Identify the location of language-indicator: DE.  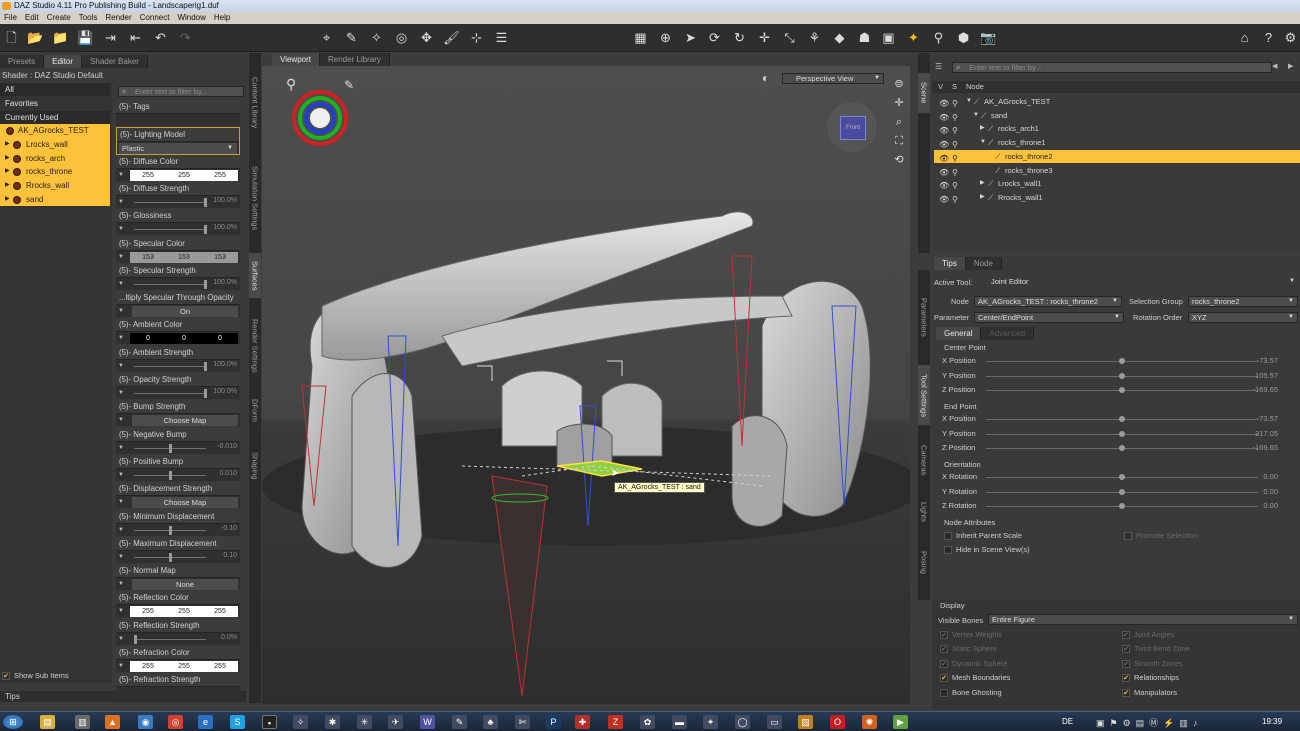
(1067, 721).